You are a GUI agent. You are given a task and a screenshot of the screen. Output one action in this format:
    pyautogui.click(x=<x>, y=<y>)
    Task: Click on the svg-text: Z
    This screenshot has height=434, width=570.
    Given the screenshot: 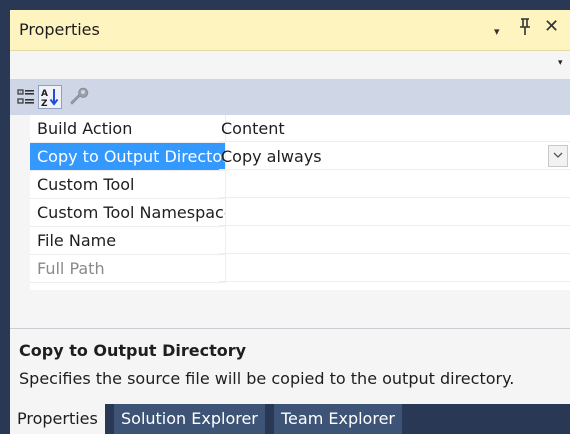 What is the action you would take?
    pyautogui.click(x=44, y=103)
    